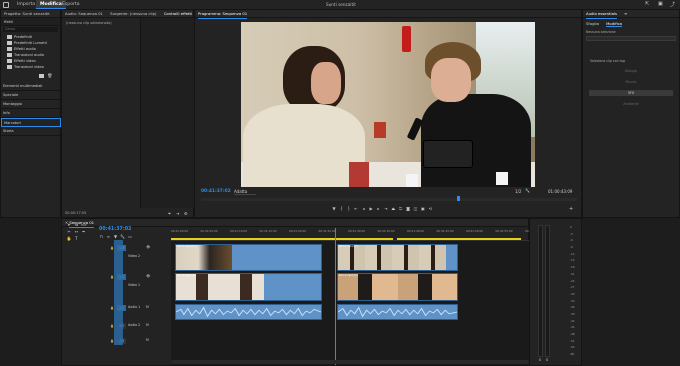  I want to click on panel-section-0: Elementi multimediali, so click(31, 86).